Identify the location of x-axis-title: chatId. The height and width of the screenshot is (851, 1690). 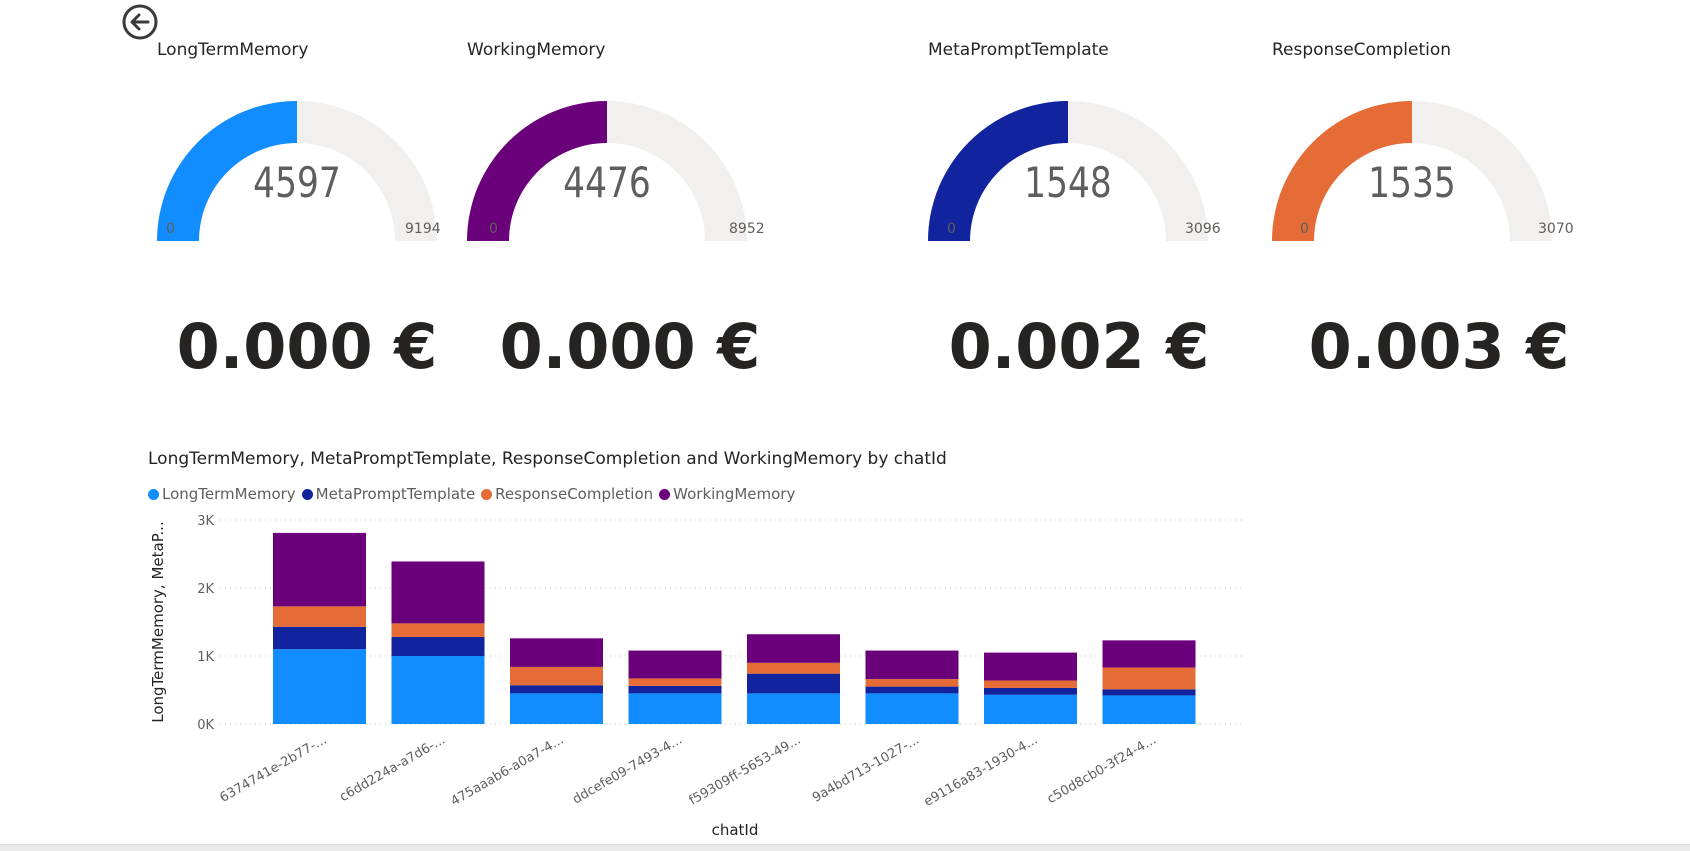
(735, 830).